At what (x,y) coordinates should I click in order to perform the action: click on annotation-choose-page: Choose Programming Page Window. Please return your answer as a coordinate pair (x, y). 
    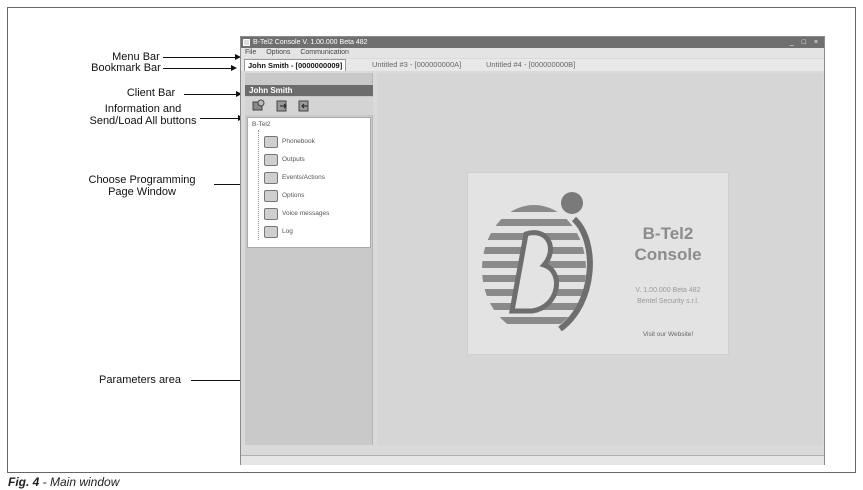
    Looking at the image, I should click on (142, 186).